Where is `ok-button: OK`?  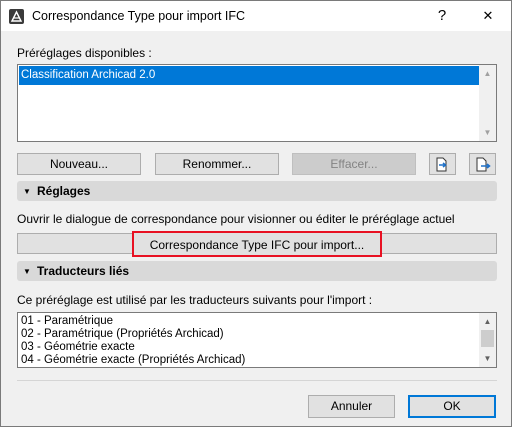
ok-button: OK is located at coordinates (452, 406).